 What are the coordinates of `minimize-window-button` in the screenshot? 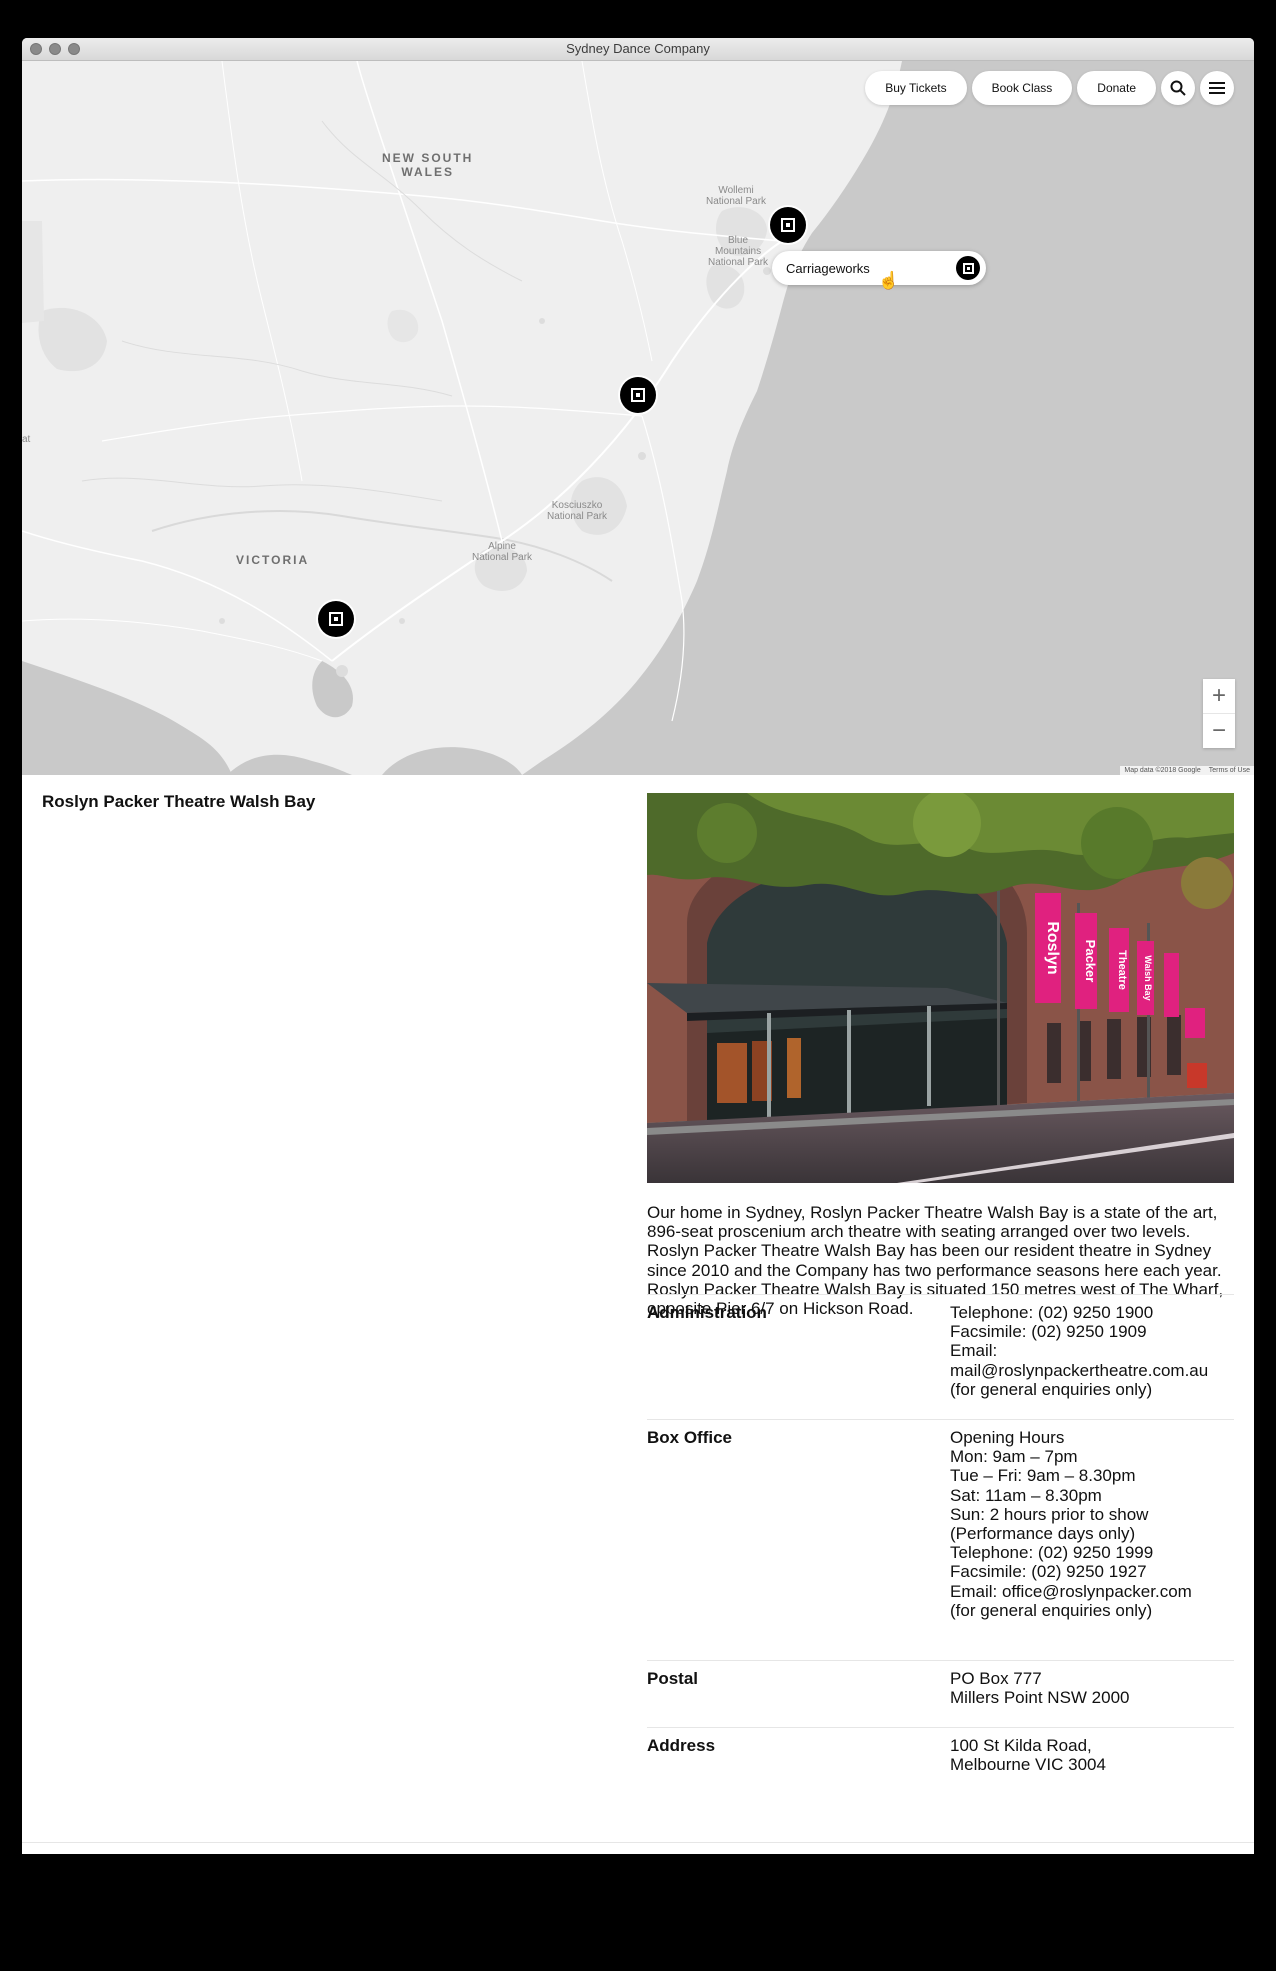 It's located at (55, 49).